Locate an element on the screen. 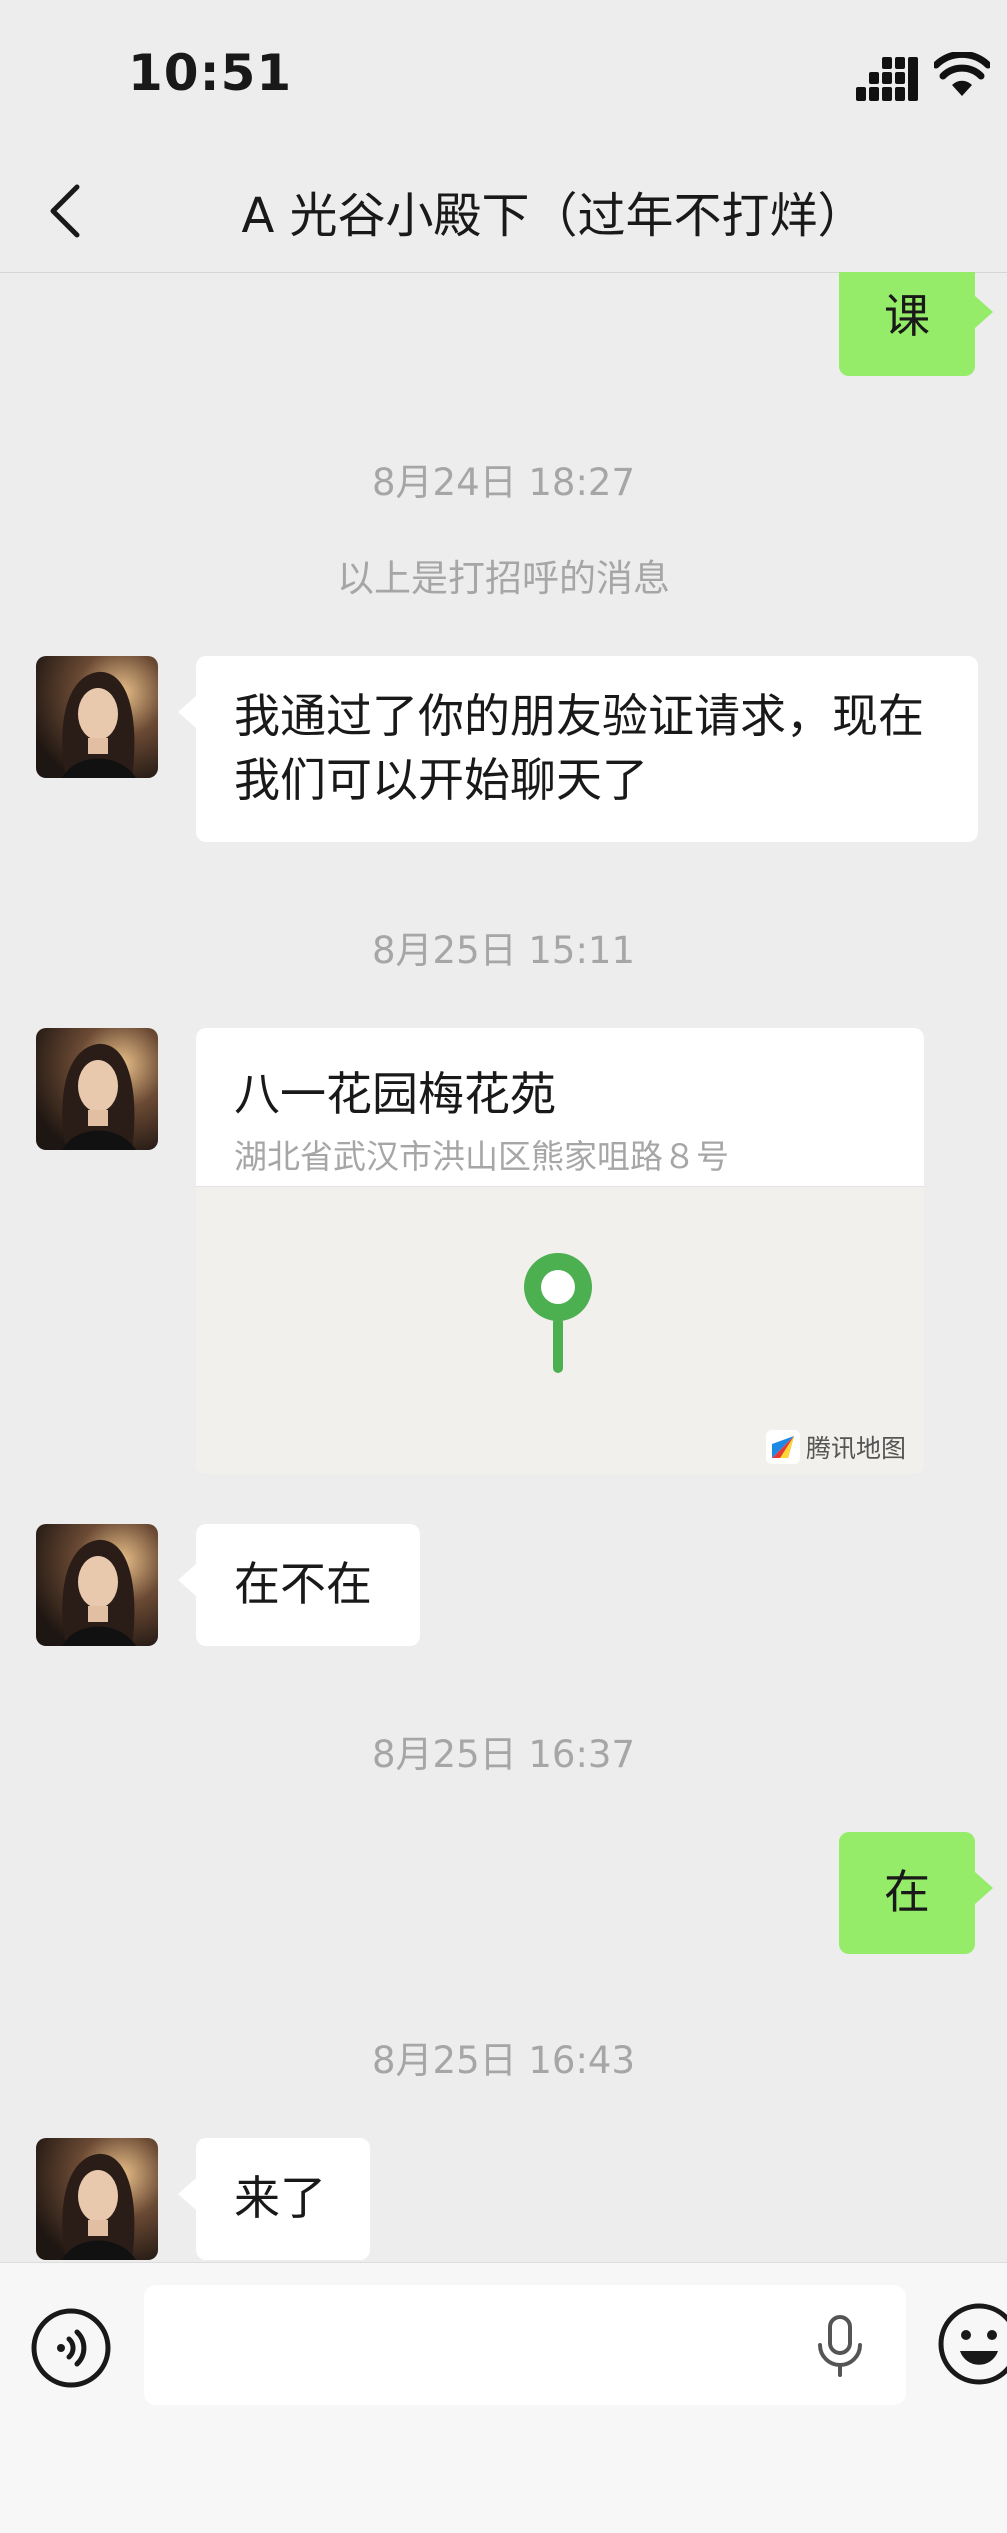 This screenshot has height=2533, width=1007. system-note: 以上是打招呼的消息 is located at coordinates (503, 578).